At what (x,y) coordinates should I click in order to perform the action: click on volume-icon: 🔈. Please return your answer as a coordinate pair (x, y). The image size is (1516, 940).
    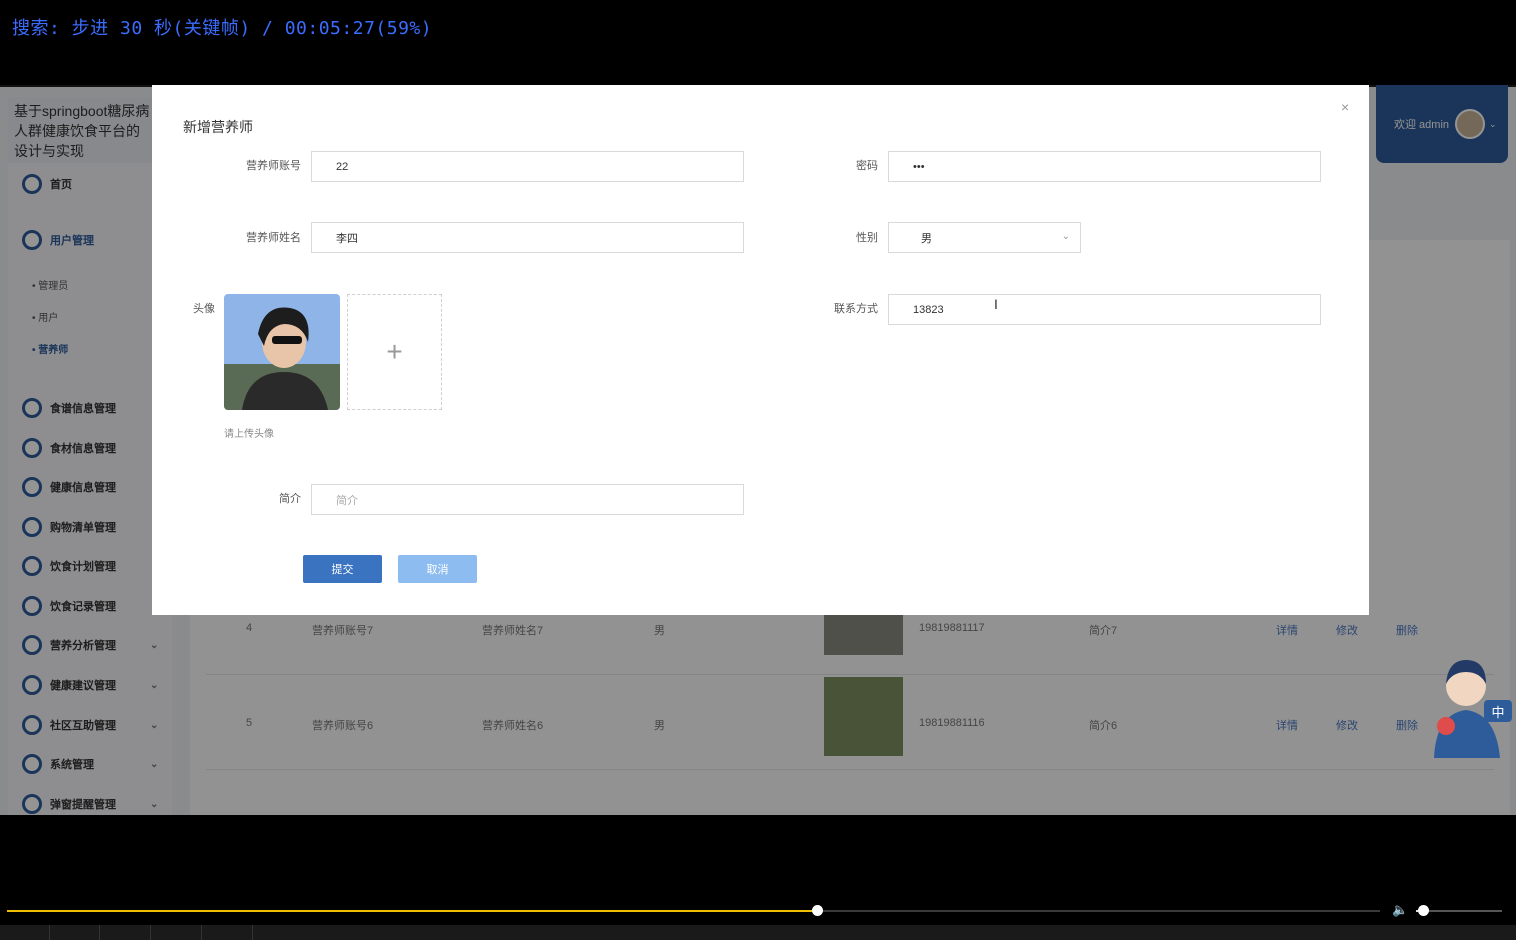
    Looking at the image, I should click on (1400, 910).